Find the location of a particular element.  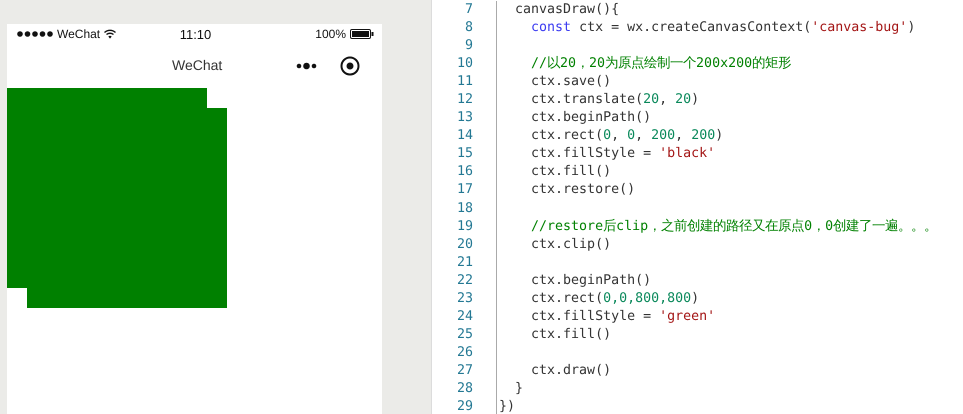

line-number: 28 is located at coordinates (464, 388).